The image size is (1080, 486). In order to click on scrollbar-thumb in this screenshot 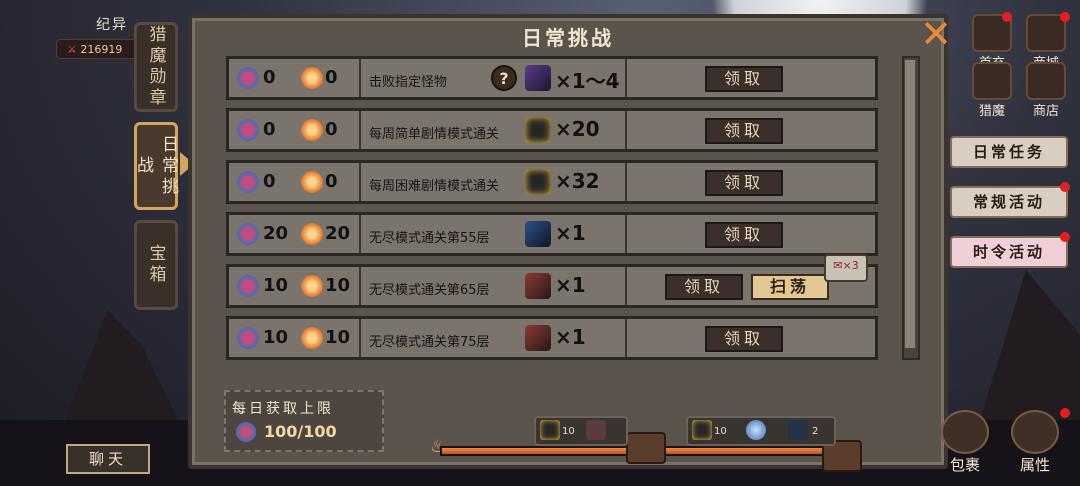, I will do `click(910, 204)`.